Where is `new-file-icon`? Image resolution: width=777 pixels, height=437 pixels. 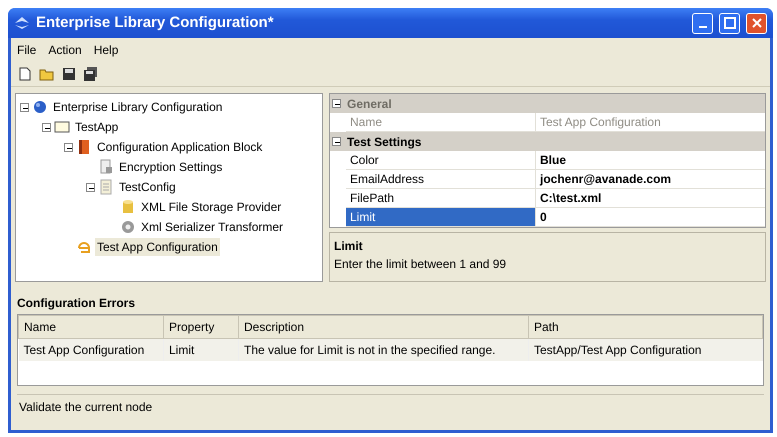
new-file-icon is located at coordinates (25, 74).